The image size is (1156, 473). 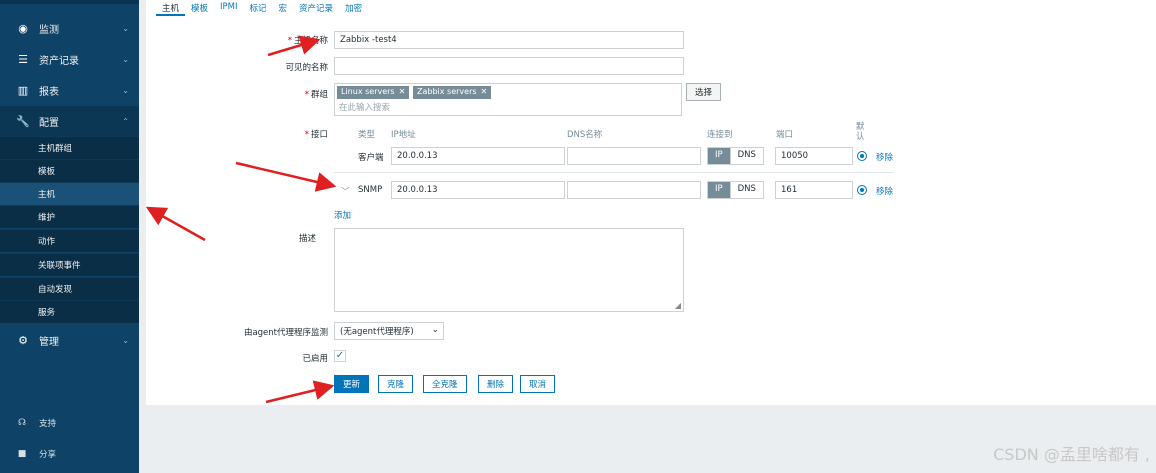 What do you see at coordinates (342, 215) in the screenshot?
I see `add-interface-link: 添加` at bounding box center [342, 215].